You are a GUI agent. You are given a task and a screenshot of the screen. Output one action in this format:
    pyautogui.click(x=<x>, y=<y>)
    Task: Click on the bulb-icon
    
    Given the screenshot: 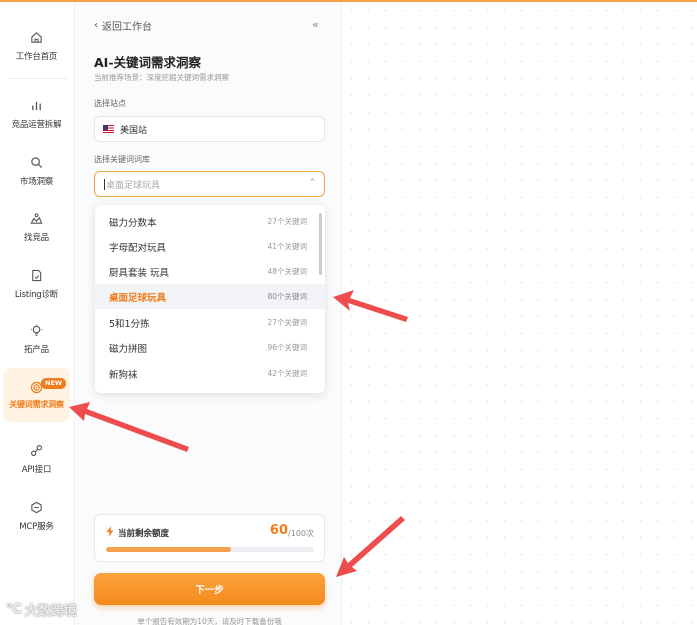 What is the action you would take?
    pyautogui.click(x=37, y=331)
    